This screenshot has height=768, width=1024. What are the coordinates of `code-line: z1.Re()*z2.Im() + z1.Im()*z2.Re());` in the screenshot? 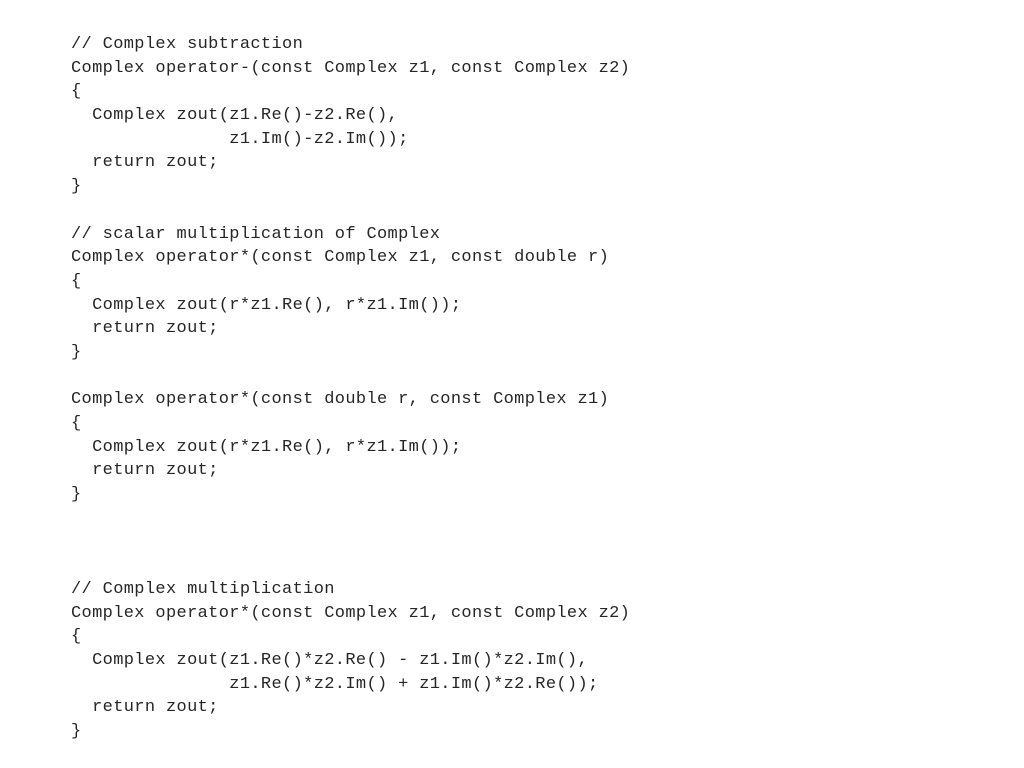 It's located at (335, 684).